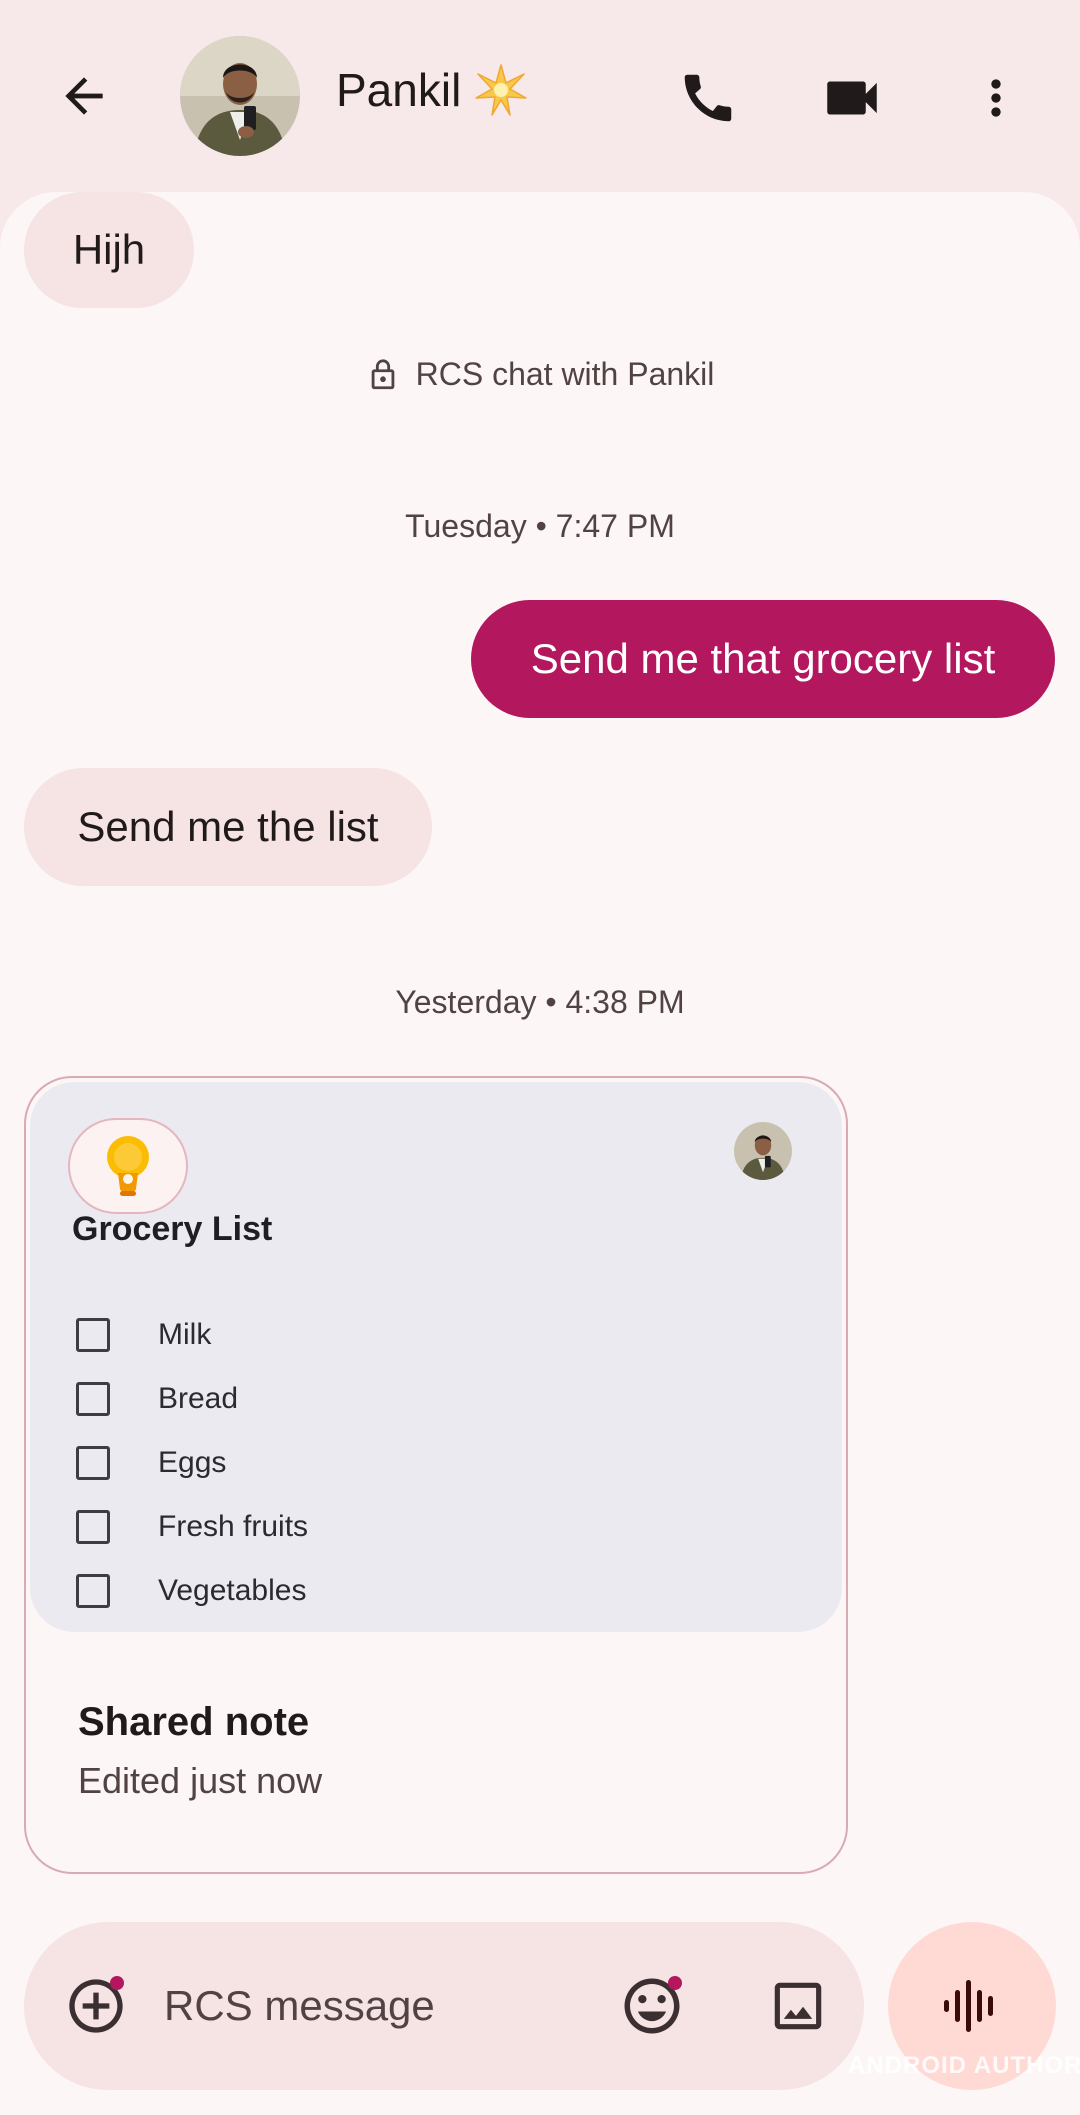  What do you see at coordinates (399, 90) in the screenshot?
I see `contact-name-label: Pankil` at bounding box center [399, 90].